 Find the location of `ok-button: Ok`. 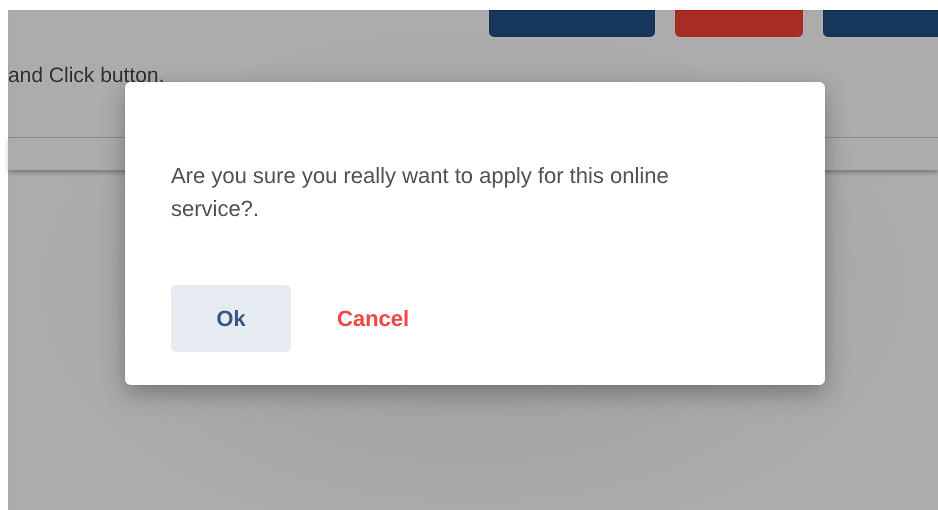

ok-button: Ok is located at coordinates (231, 318).